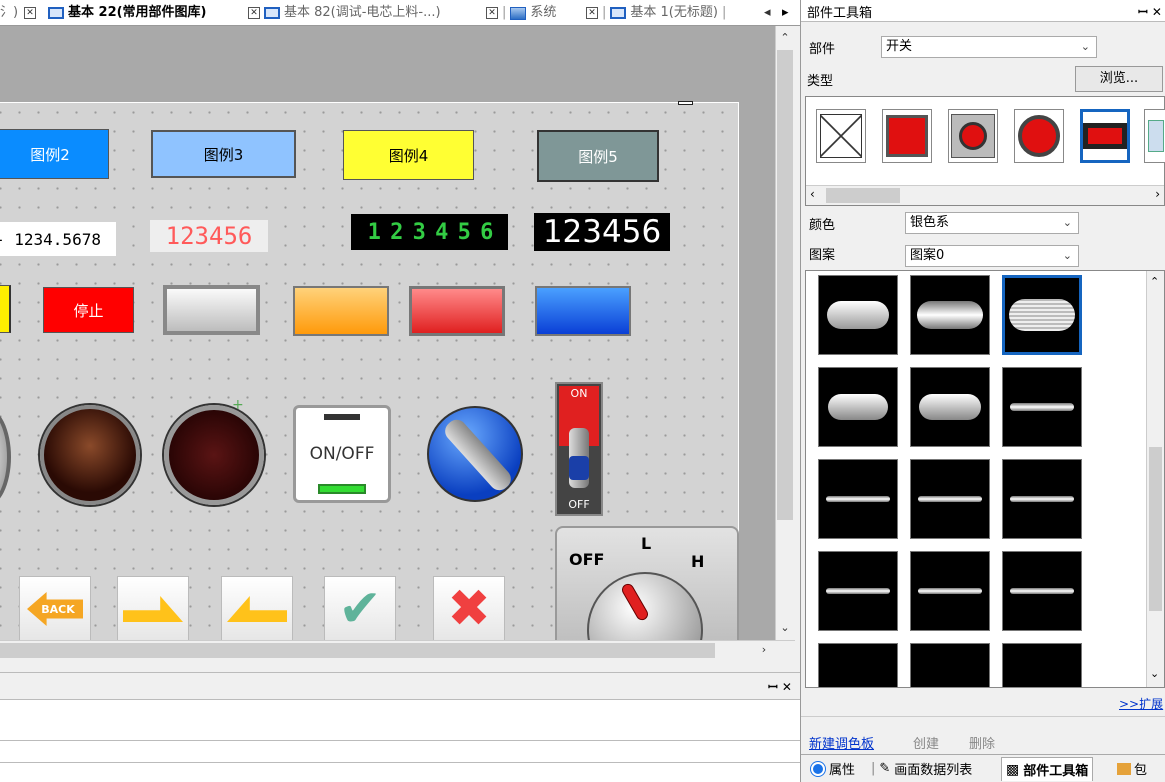 The height and width of the screenshot is (782, 1165). I want to click on tab-close-button: ✕, so click(30, 13).